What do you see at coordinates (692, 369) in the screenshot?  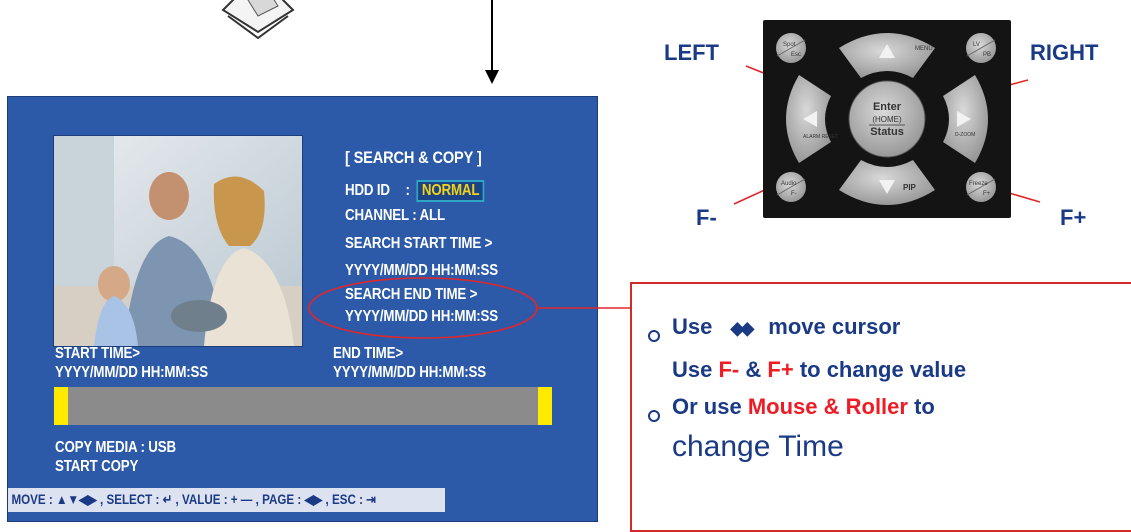 I see `line2-prefix: Use` at bounding box center [692, 369].